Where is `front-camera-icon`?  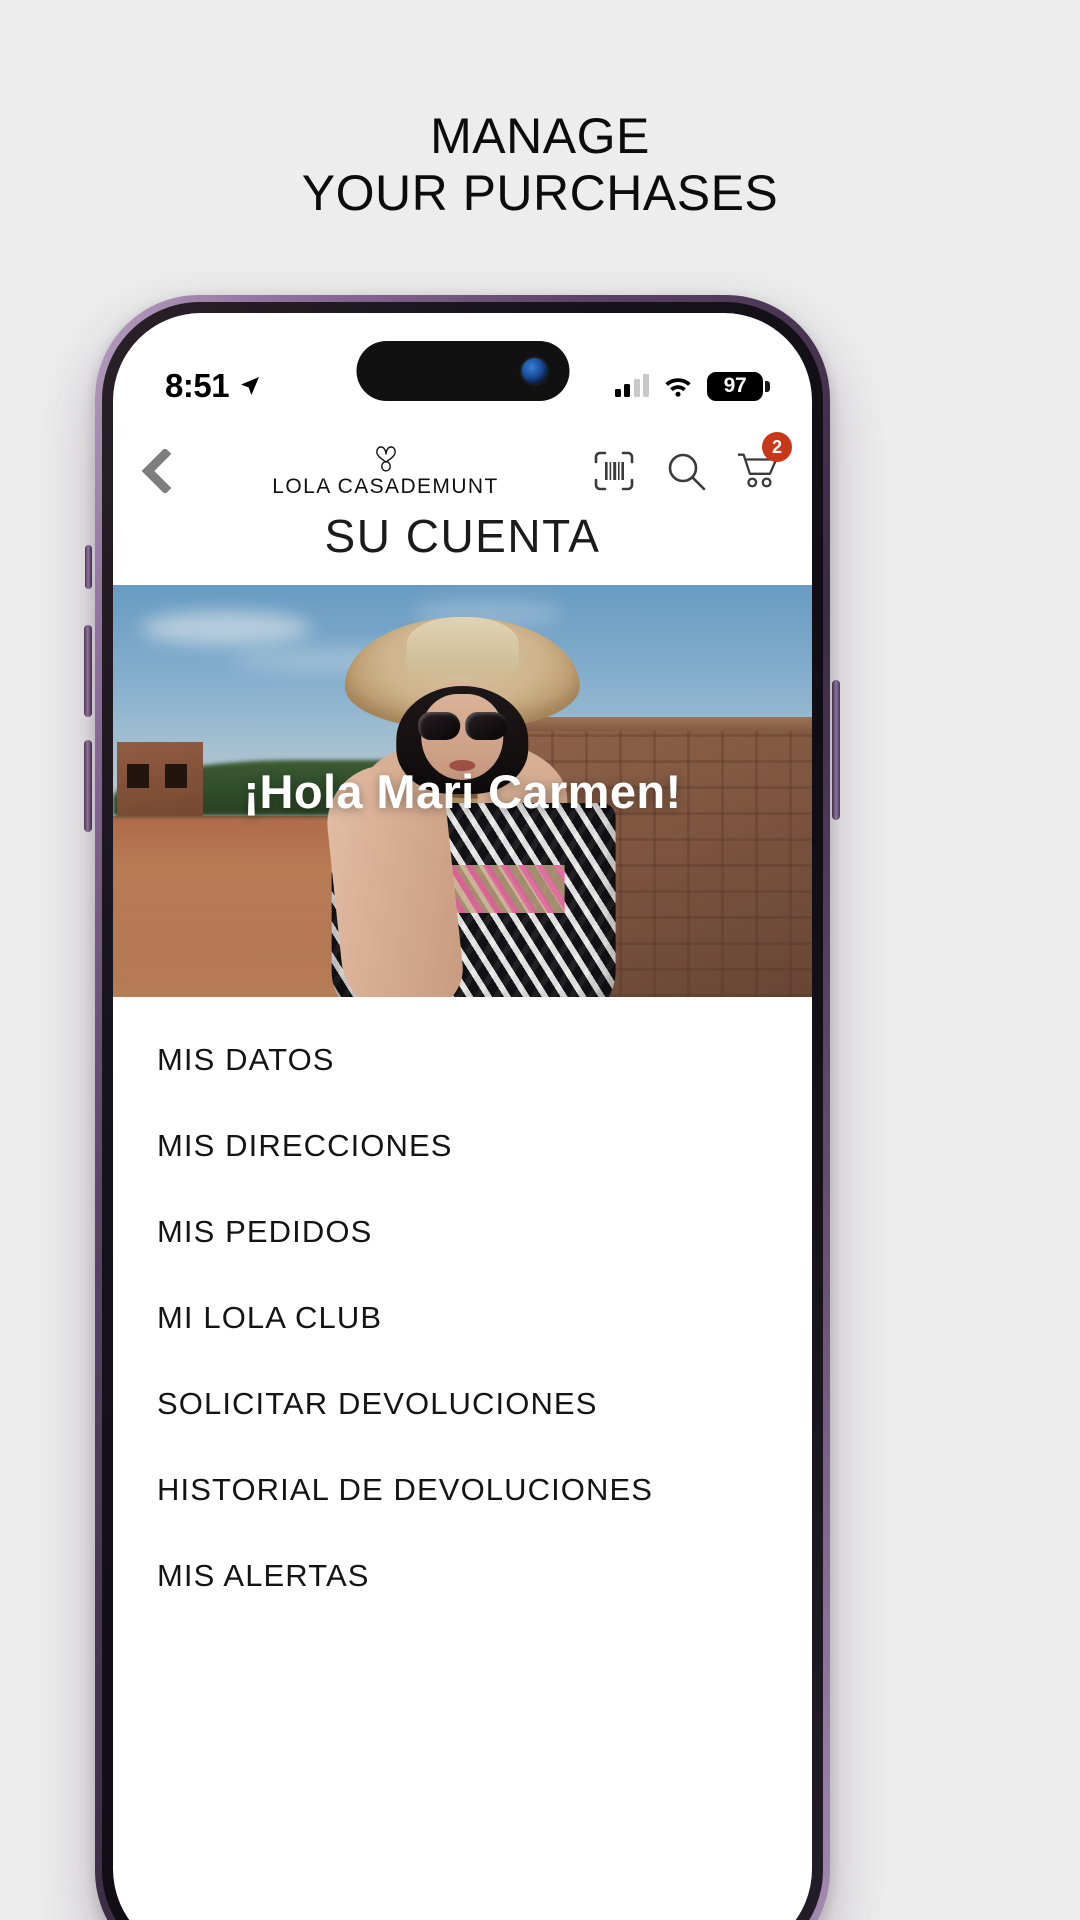 front-camera-icon is located at coordinates (534, 371).